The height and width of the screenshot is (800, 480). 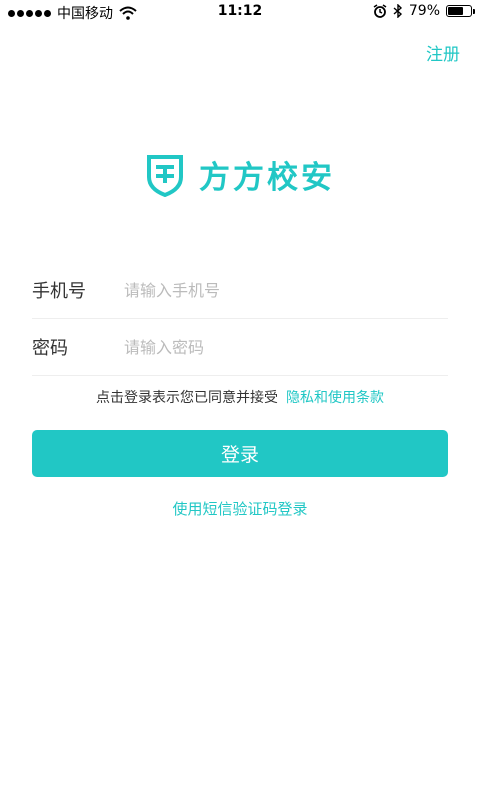 I want to click on agreement-text: 点击登录表示您已同意并接受 隐私和使用条款, so click(x=240, y=397).